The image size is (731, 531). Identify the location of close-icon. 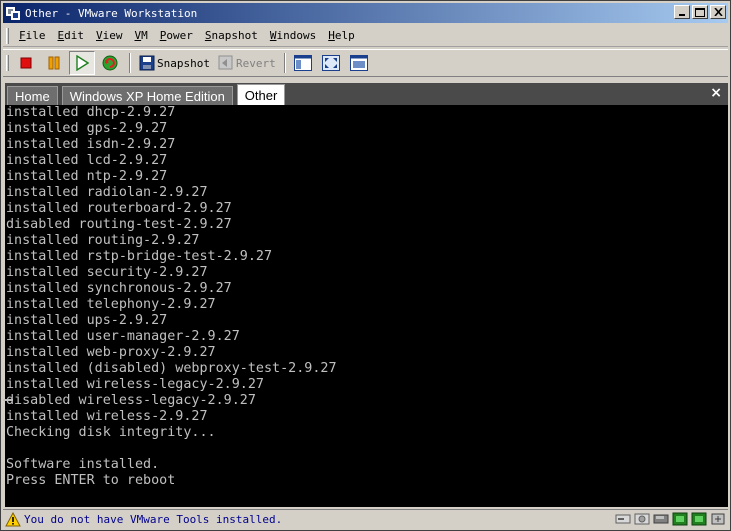
(718, 12).